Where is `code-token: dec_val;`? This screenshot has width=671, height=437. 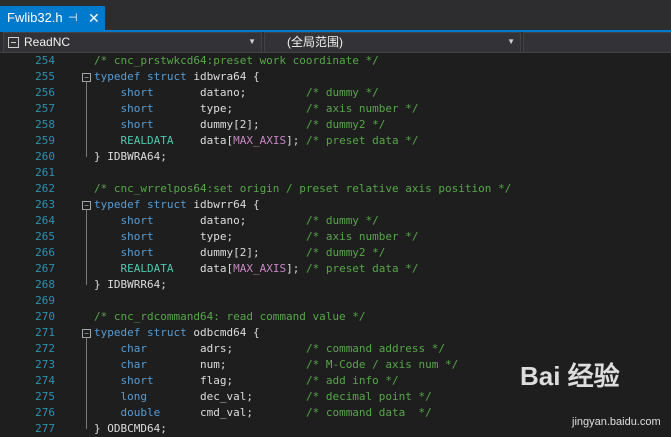 code-token: dec_val; is located at coordinates (226, 396).